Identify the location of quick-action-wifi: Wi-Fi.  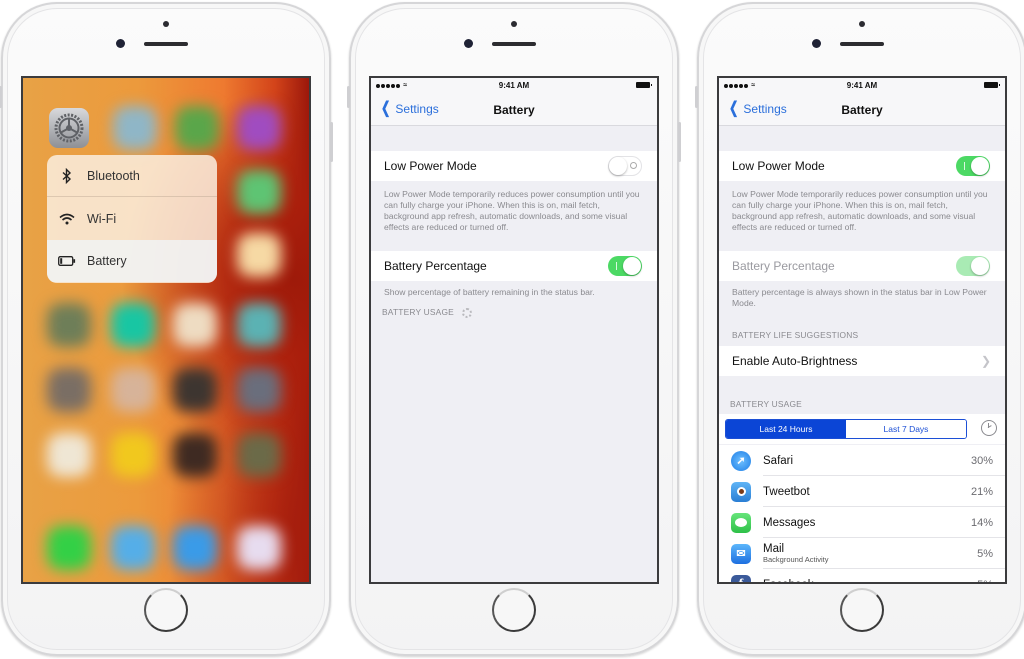
(132, 219).